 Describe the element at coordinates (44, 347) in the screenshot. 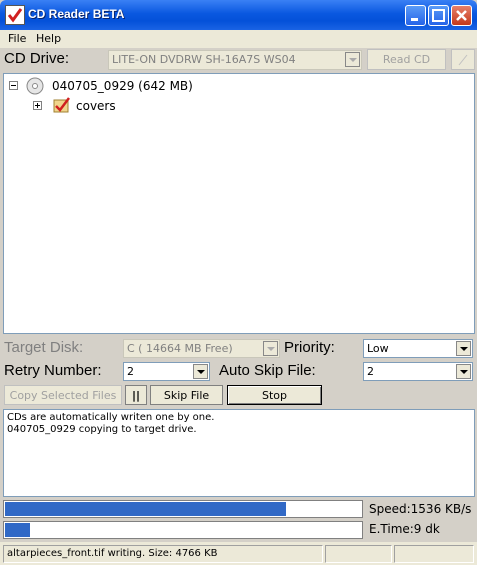

I see `target-disk-label: Target Disk:` at that location.